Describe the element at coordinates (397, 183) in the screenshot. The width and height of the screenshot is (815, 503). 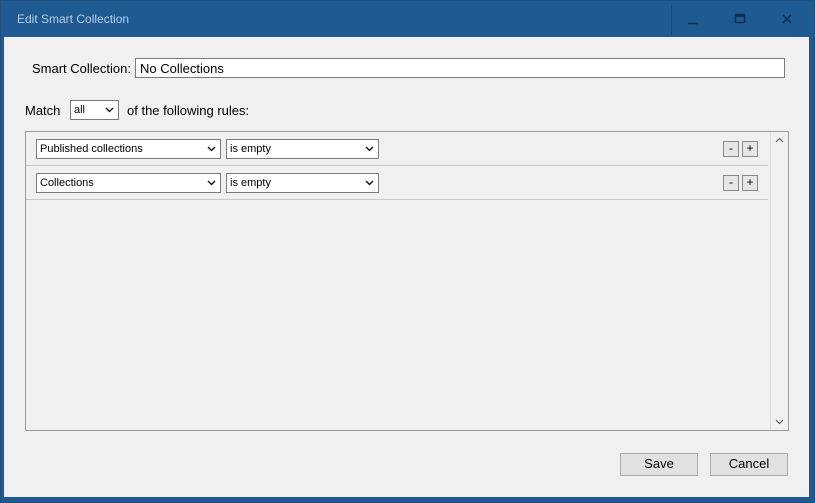
I see `rule-row: Collections is empty - +` at that location.